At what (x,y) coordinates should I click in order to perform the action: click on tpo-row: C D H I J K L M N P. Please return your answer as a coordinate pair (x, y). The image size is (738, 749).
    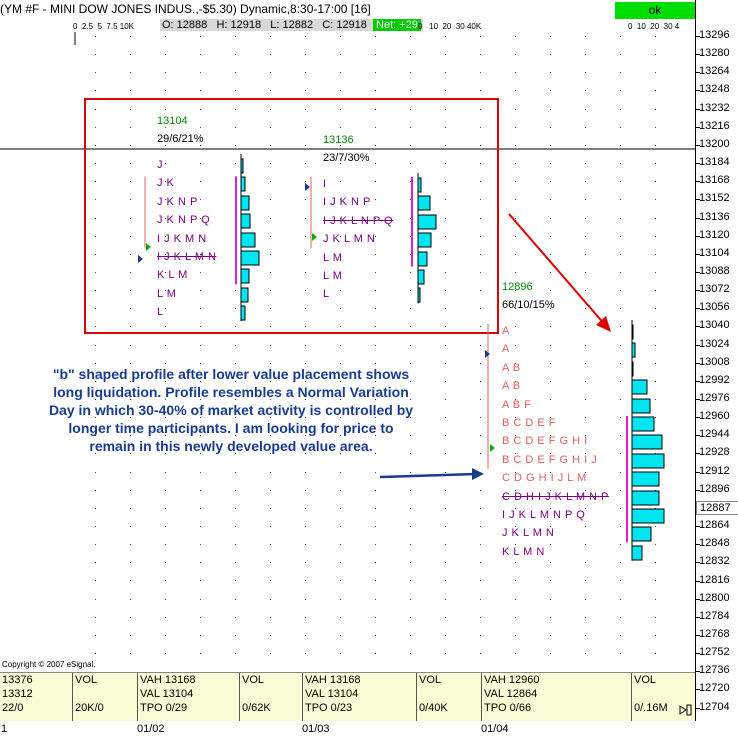
    Looking at the image, I should click on (555, 496).